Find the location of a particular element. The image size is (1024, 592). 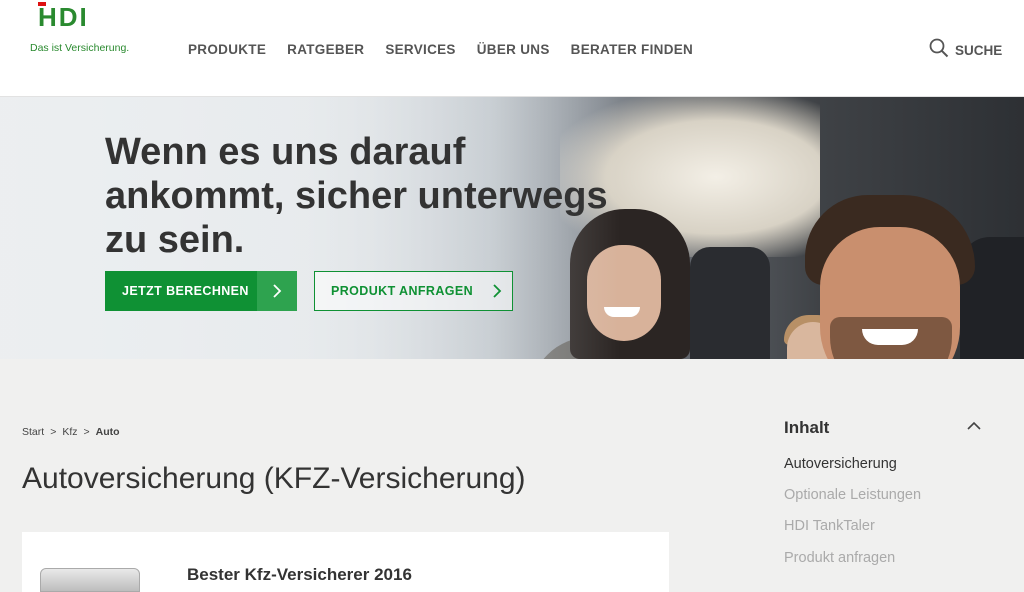

calculate-button-label: JETZT BERECHNEN is located at coordinates (185, 291).